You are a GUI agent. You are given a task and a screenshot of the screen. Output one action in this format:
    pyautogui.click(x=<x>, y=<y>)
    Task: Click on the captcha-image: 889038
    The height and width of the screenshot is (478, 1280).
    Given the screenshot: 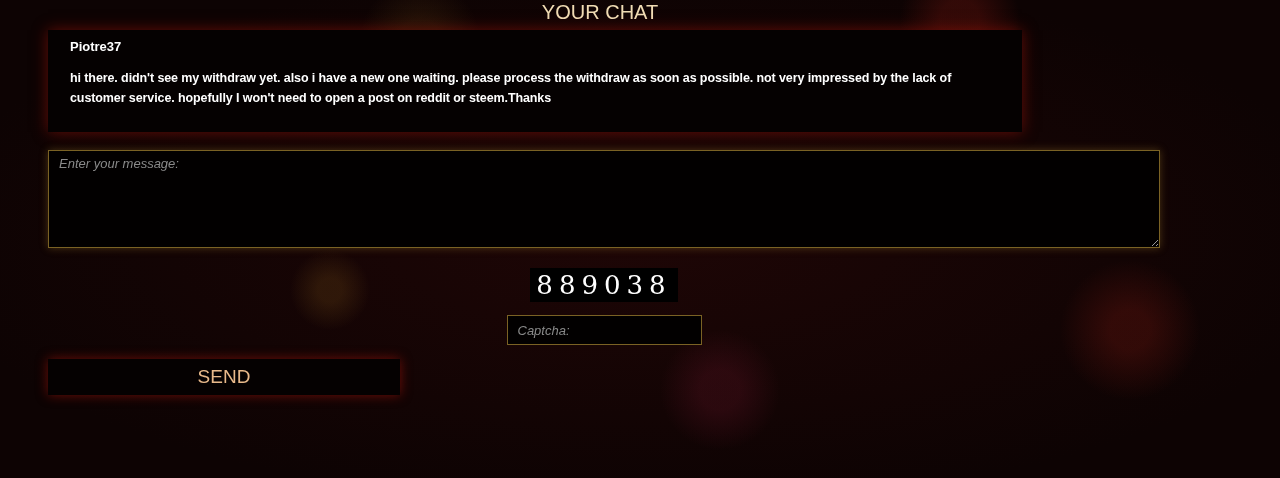 What is the action you would take?
    pyautogui.click(x=604, y=285)
    